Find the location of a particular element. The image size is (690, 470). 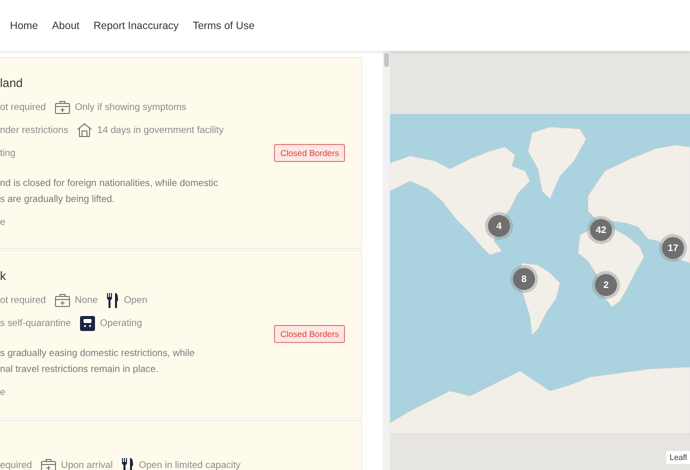

status-text: nder restrictions is located at coordinates (34, 130).